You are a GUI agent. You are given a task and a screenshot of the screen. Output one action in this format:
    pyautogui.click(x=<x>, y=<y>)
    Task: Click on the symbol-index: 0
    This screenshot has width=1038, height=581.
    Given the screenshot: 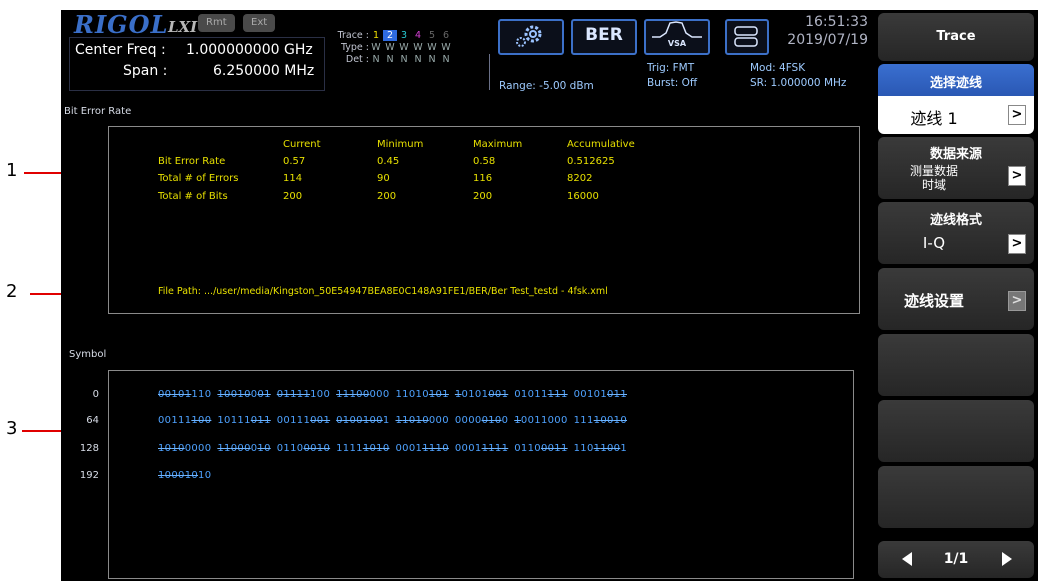 What is the action you would take?
    pyautogui.click(x=95, y=394)
    